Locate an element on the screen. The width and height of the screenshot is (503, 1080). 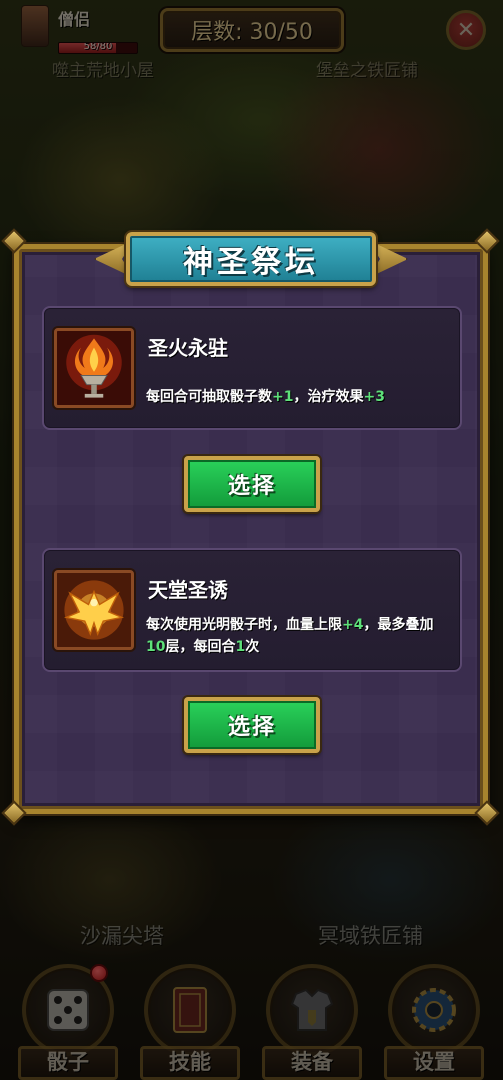
description-text: 每次使用光明骰子时，血量上限 is located at coordinates (244, 625).